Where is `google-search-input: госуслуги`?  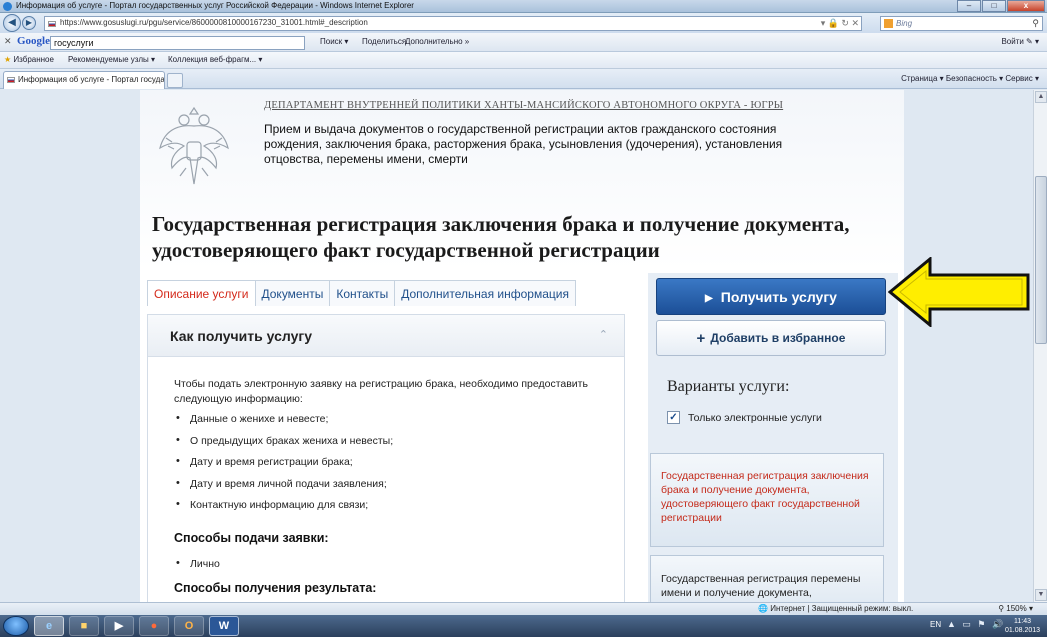
google-search-input: госуслуги is located at coordinates (177, 43).